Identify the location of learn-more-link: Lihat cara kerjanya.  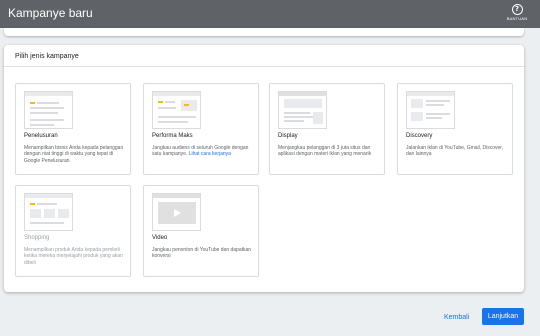
(210, 154).